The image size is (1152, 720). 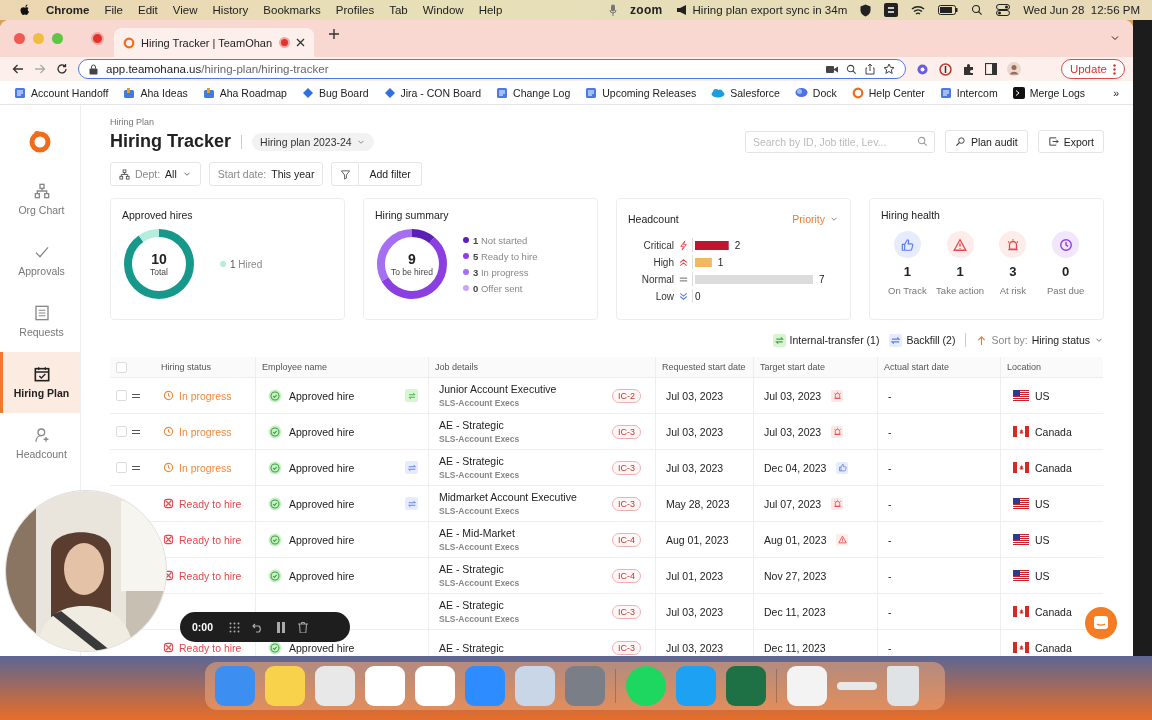 What do you see at coordinates (281, 627) in the screenshot?
I see `pause-icon` at bounding box center [281, 627].